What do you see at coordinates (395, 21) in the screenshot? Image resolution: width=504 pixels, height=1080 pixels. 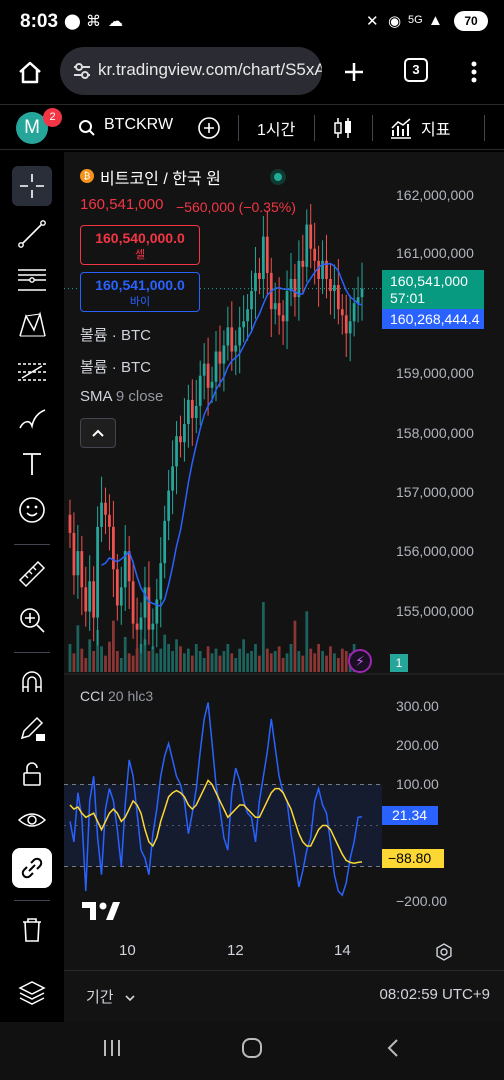 I see `location-icon-right: ◉` at bounding box center [395, 21].